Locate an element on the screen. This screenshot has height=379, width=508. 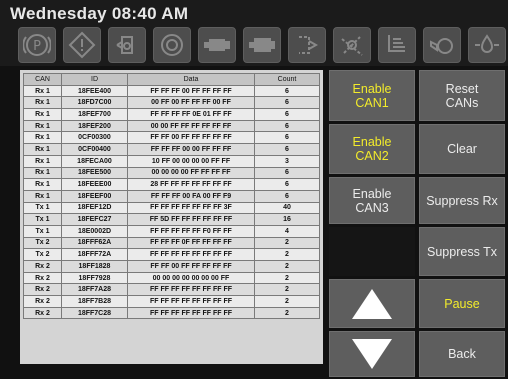
cell-id: 18FEF200 is located at coordinates (94, 126).